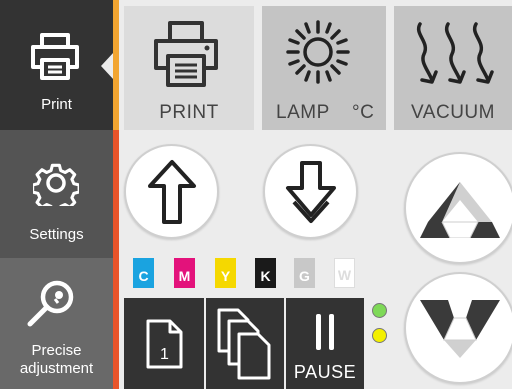  What do you see at coordinates (379, 310) in the screenshot?
I see `status-indicator-green` at bounding box center [379, 310].